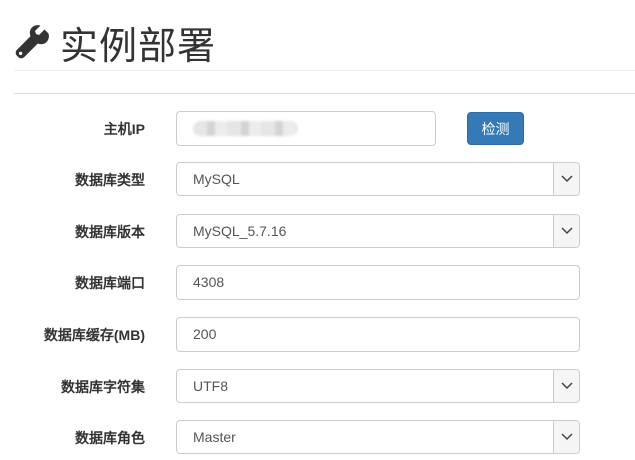 This screenshot has height=460, width=635. What do you see at coordinates (378, 179) in the screenshot?
I see `db-type-select: MySQL` at bounding box center [378, 179].